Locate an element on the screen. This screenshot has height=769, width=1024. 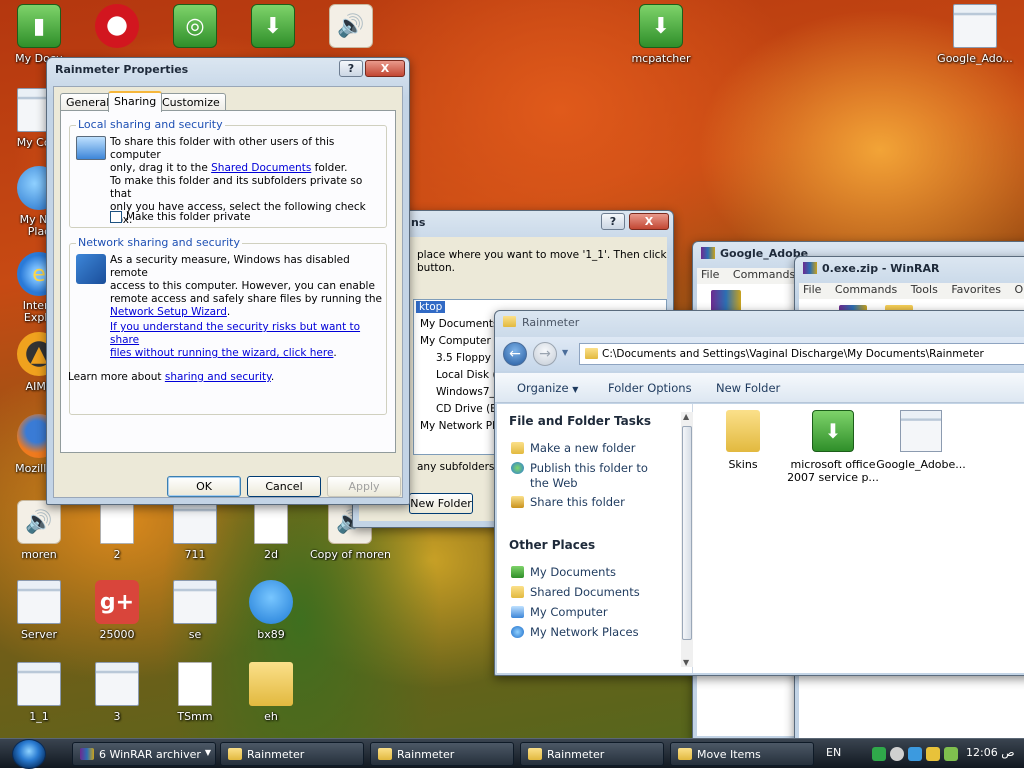
tree-item-windows7: Windows7_3 is located at coordinates (468, 392).